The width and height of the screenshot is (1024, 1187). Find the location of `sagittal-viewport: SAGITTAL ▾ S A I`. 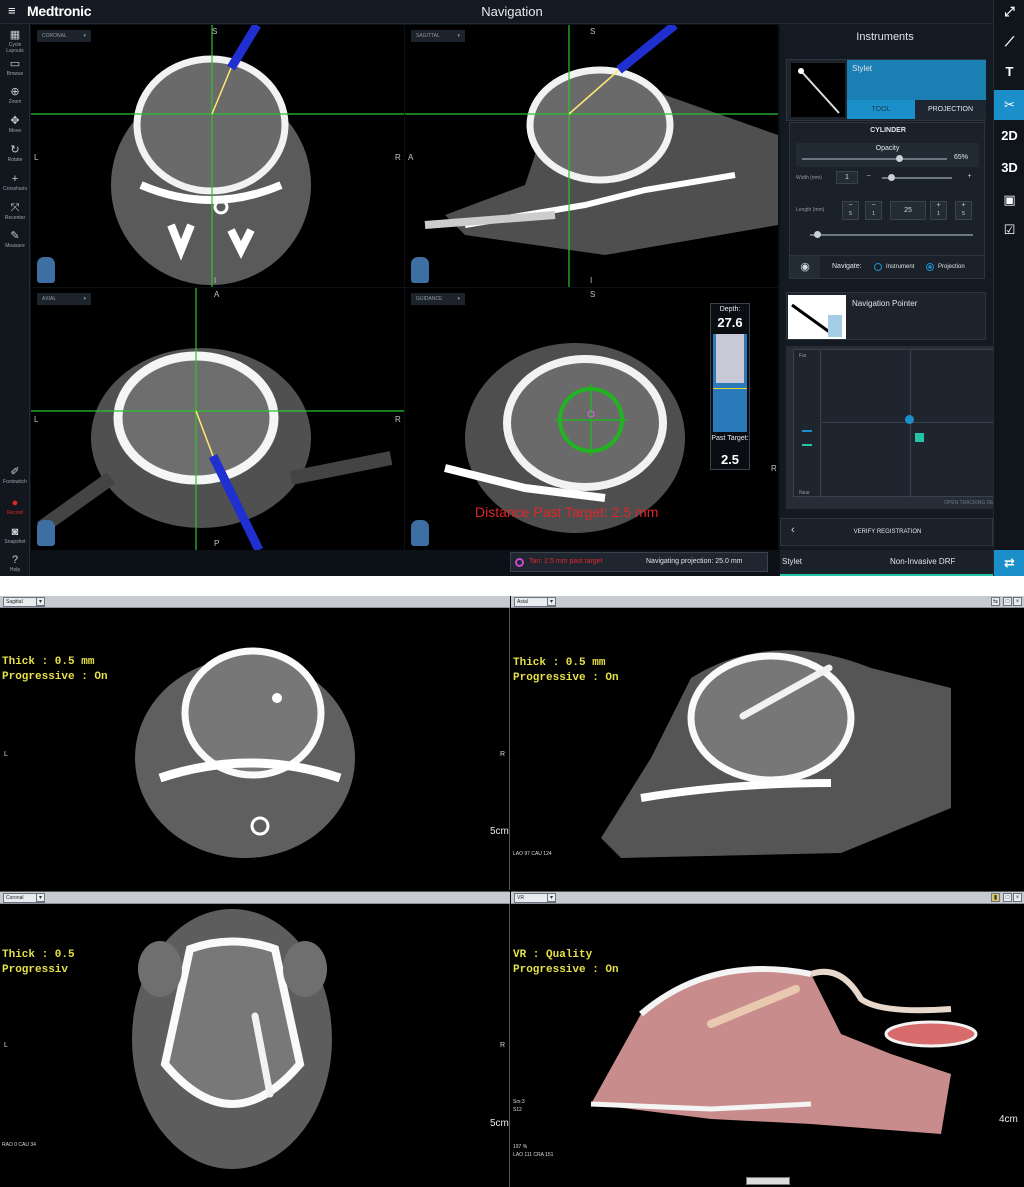

sagittal-viewport: SAGITTAL ▾ S A I is located at coordinates (591, 156).